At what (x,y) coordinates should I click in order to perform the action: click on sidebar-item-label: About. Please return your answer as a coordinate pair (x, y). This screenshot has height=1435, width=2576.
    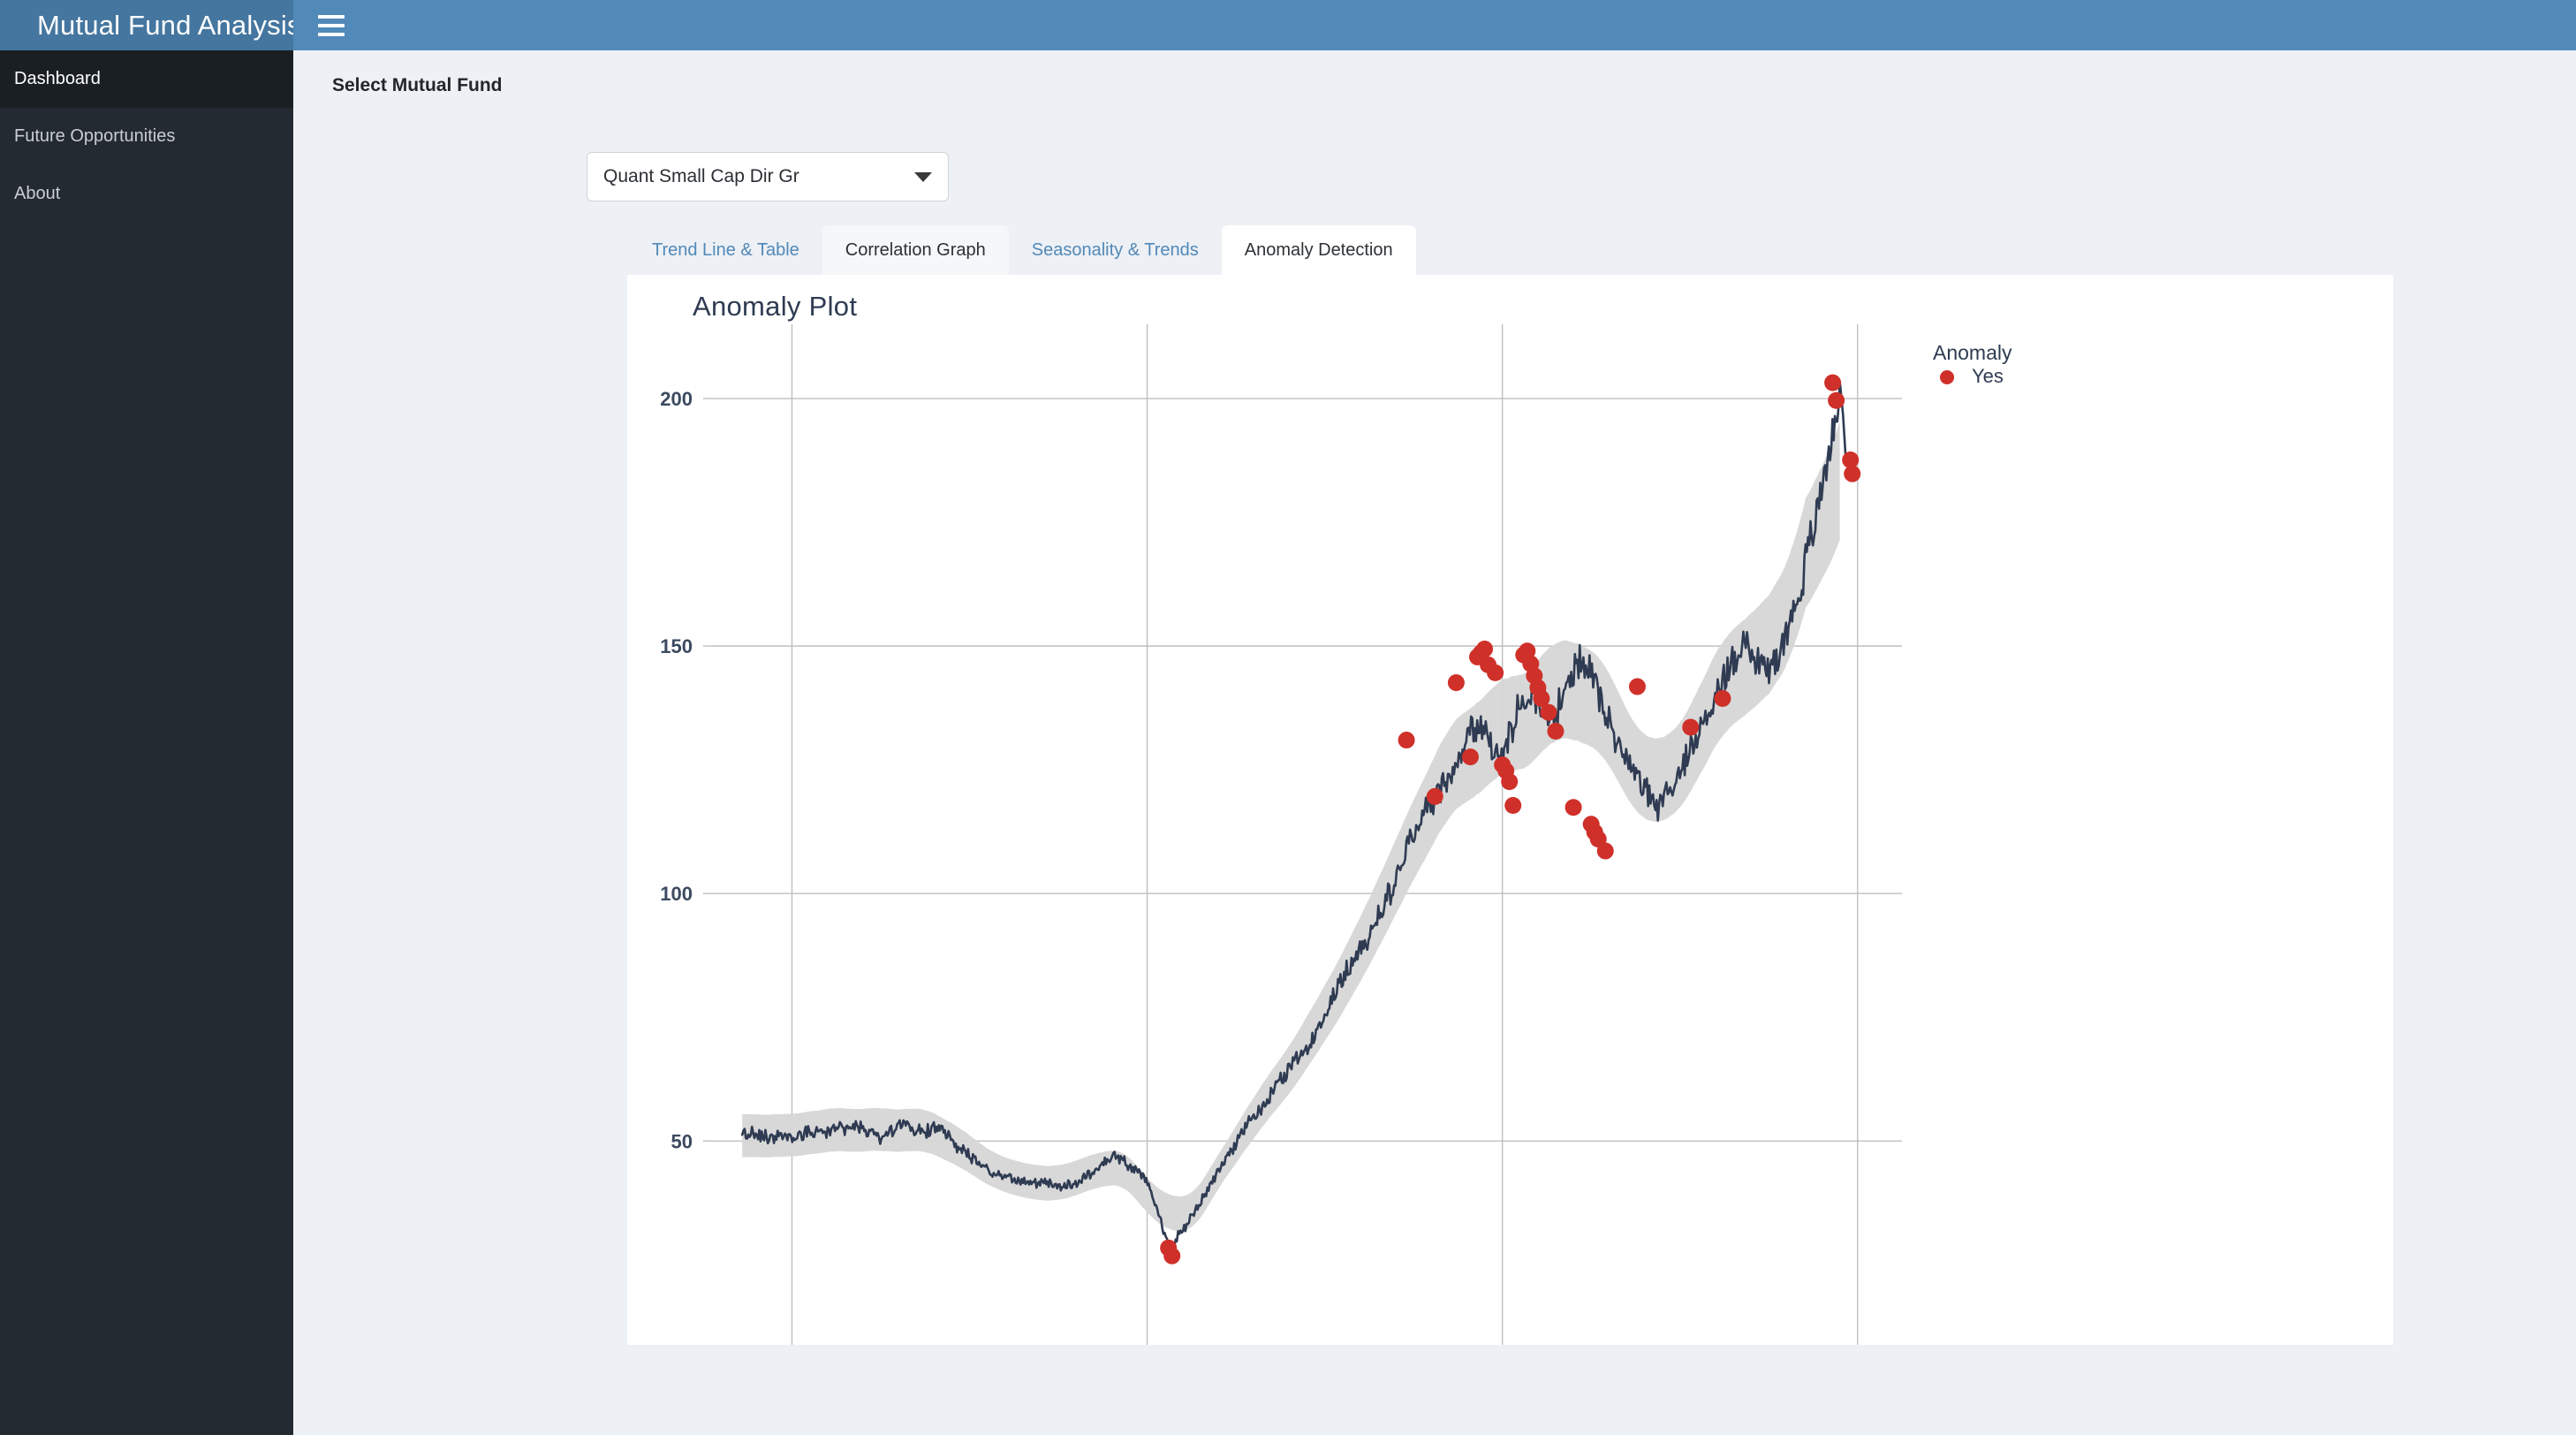
    Looking at the image, I should click on (38, 193).